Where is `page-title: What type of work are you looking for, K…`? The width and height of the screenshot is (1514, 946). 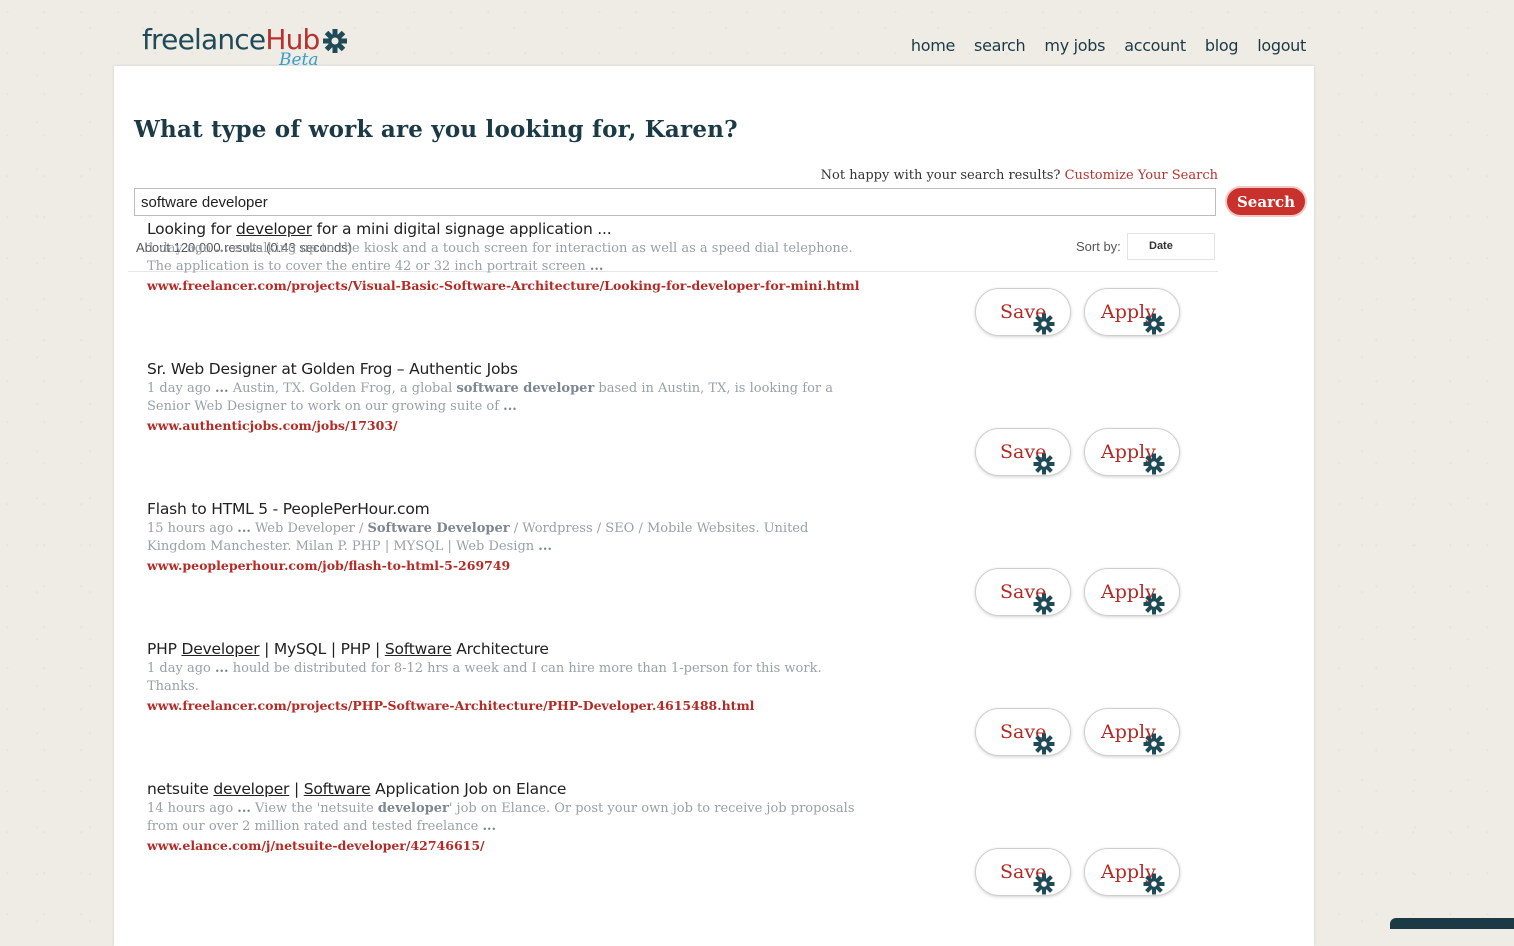
page-title: What type of work are you looking for, K… is located at coordinates (436, 129).